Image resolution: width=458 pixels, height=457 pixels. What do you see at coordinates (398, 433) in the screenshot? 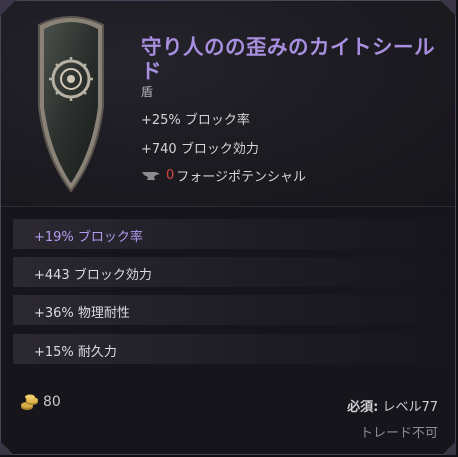
I see `trade-status: トレード不可` at bounding box center [398, 433].